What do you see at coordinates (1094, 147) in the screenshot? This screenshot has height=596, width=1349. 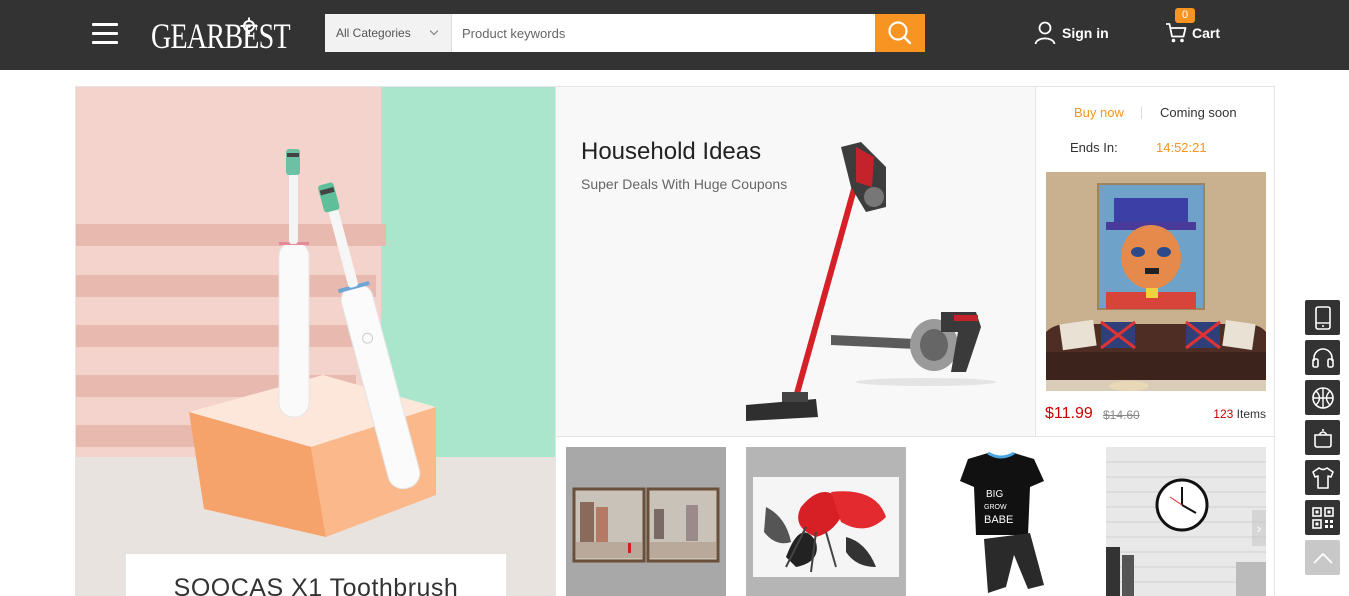 I see `countdown-label: Ends In:` at bounding box center [1094, 147].